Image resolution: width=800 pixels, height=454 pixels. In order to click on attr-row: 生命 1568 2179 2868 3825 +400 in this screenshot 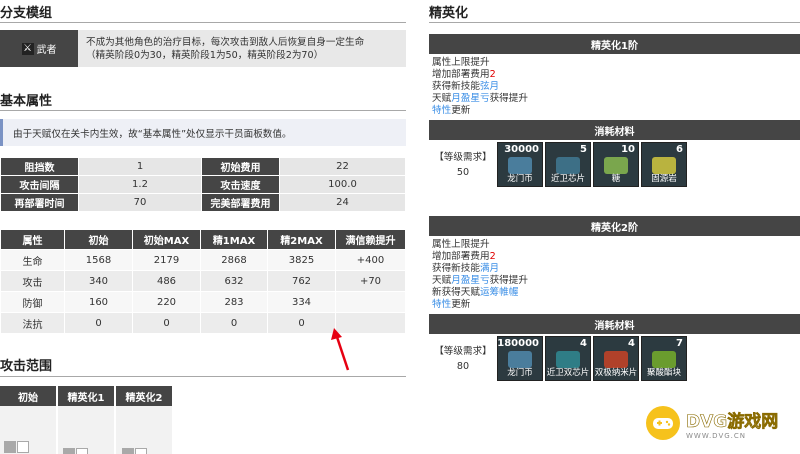, I will do `click(203, 260)`.